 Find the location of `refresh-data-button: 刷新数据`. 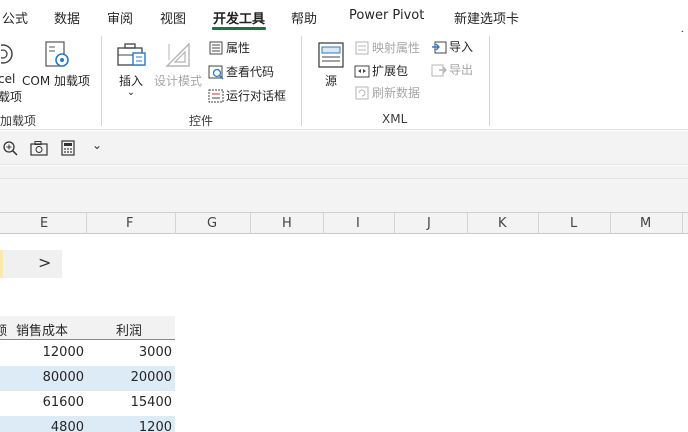

refresh-data-button: 刷新数据 is located at coordinates (387, 92).